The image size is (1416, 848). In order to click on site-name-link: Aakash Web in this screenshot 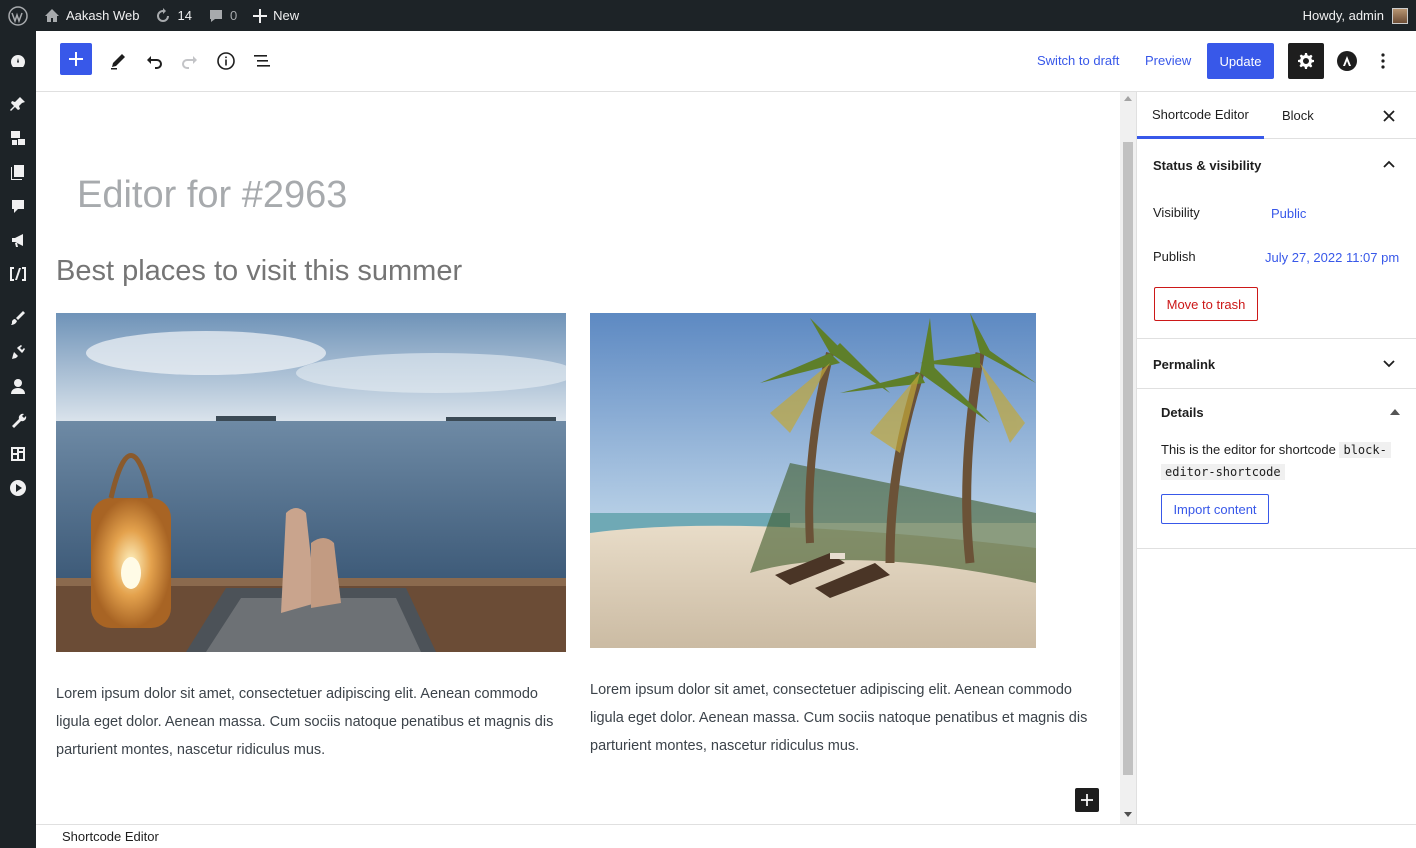, I will do `click(91, 15)`.